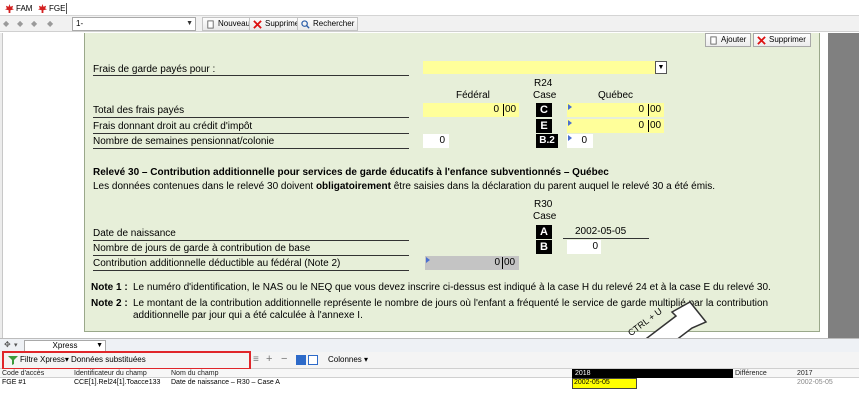 The width and height of the screenshot is (859, 414). What do you see at coordinates (615, 126) in the screenshot?
I see `credit-quebec-field: 0 00` at bounding box center [615, 126].